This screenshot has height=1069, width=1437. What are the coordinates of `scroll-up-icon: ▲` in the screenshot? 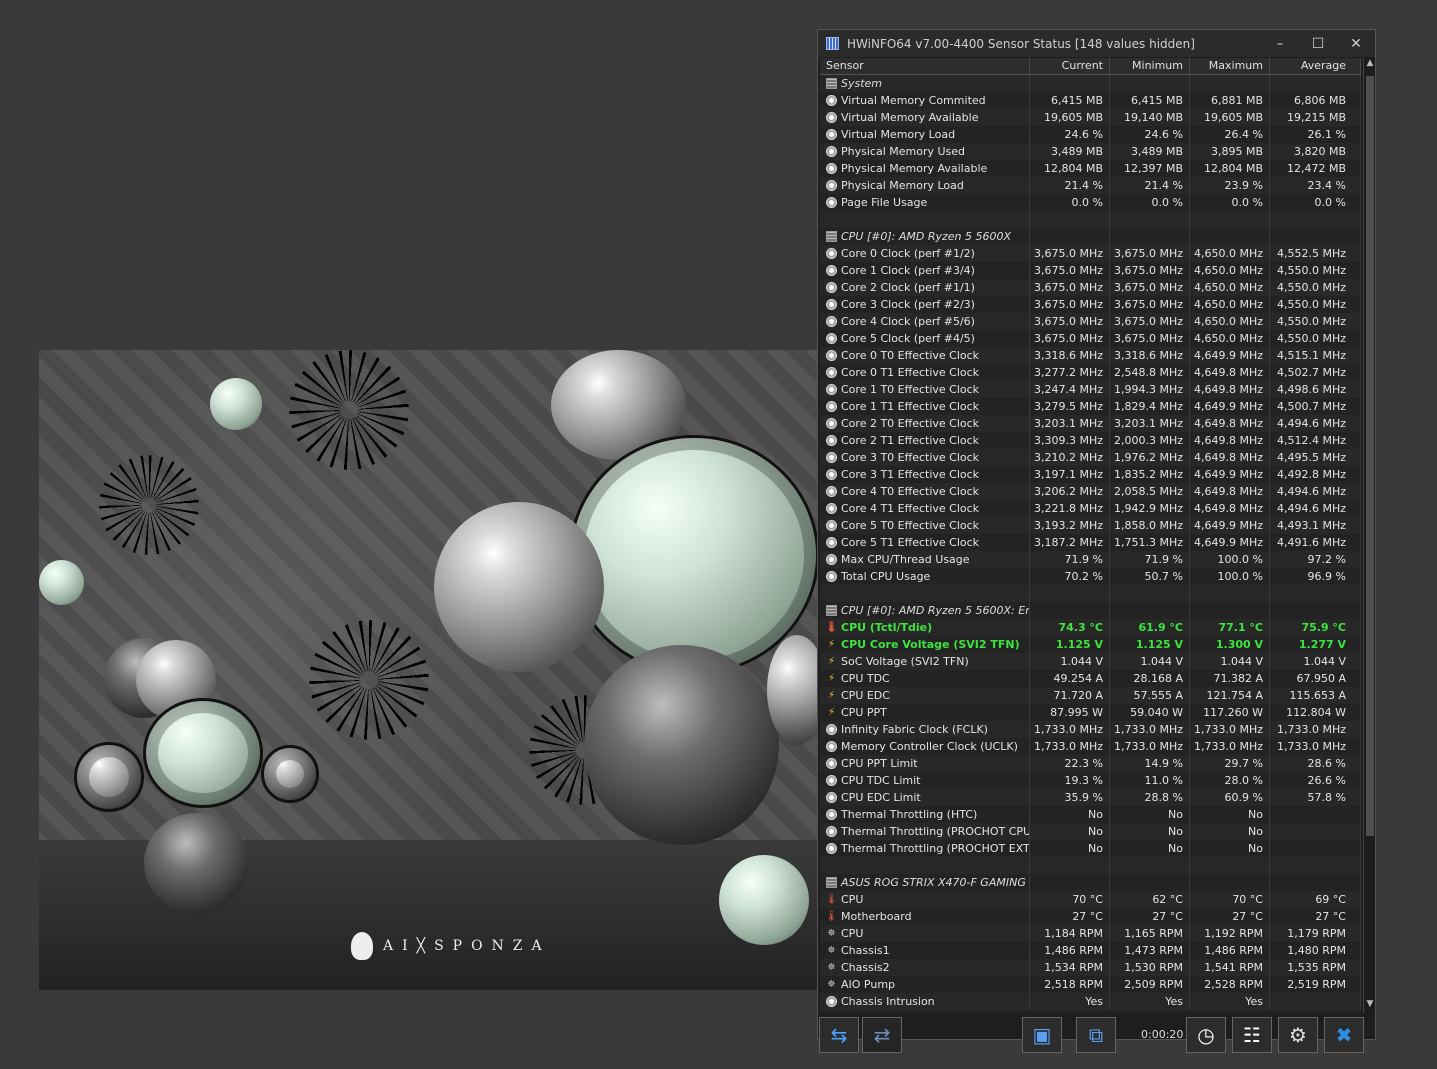 It's located at (1370, 65).